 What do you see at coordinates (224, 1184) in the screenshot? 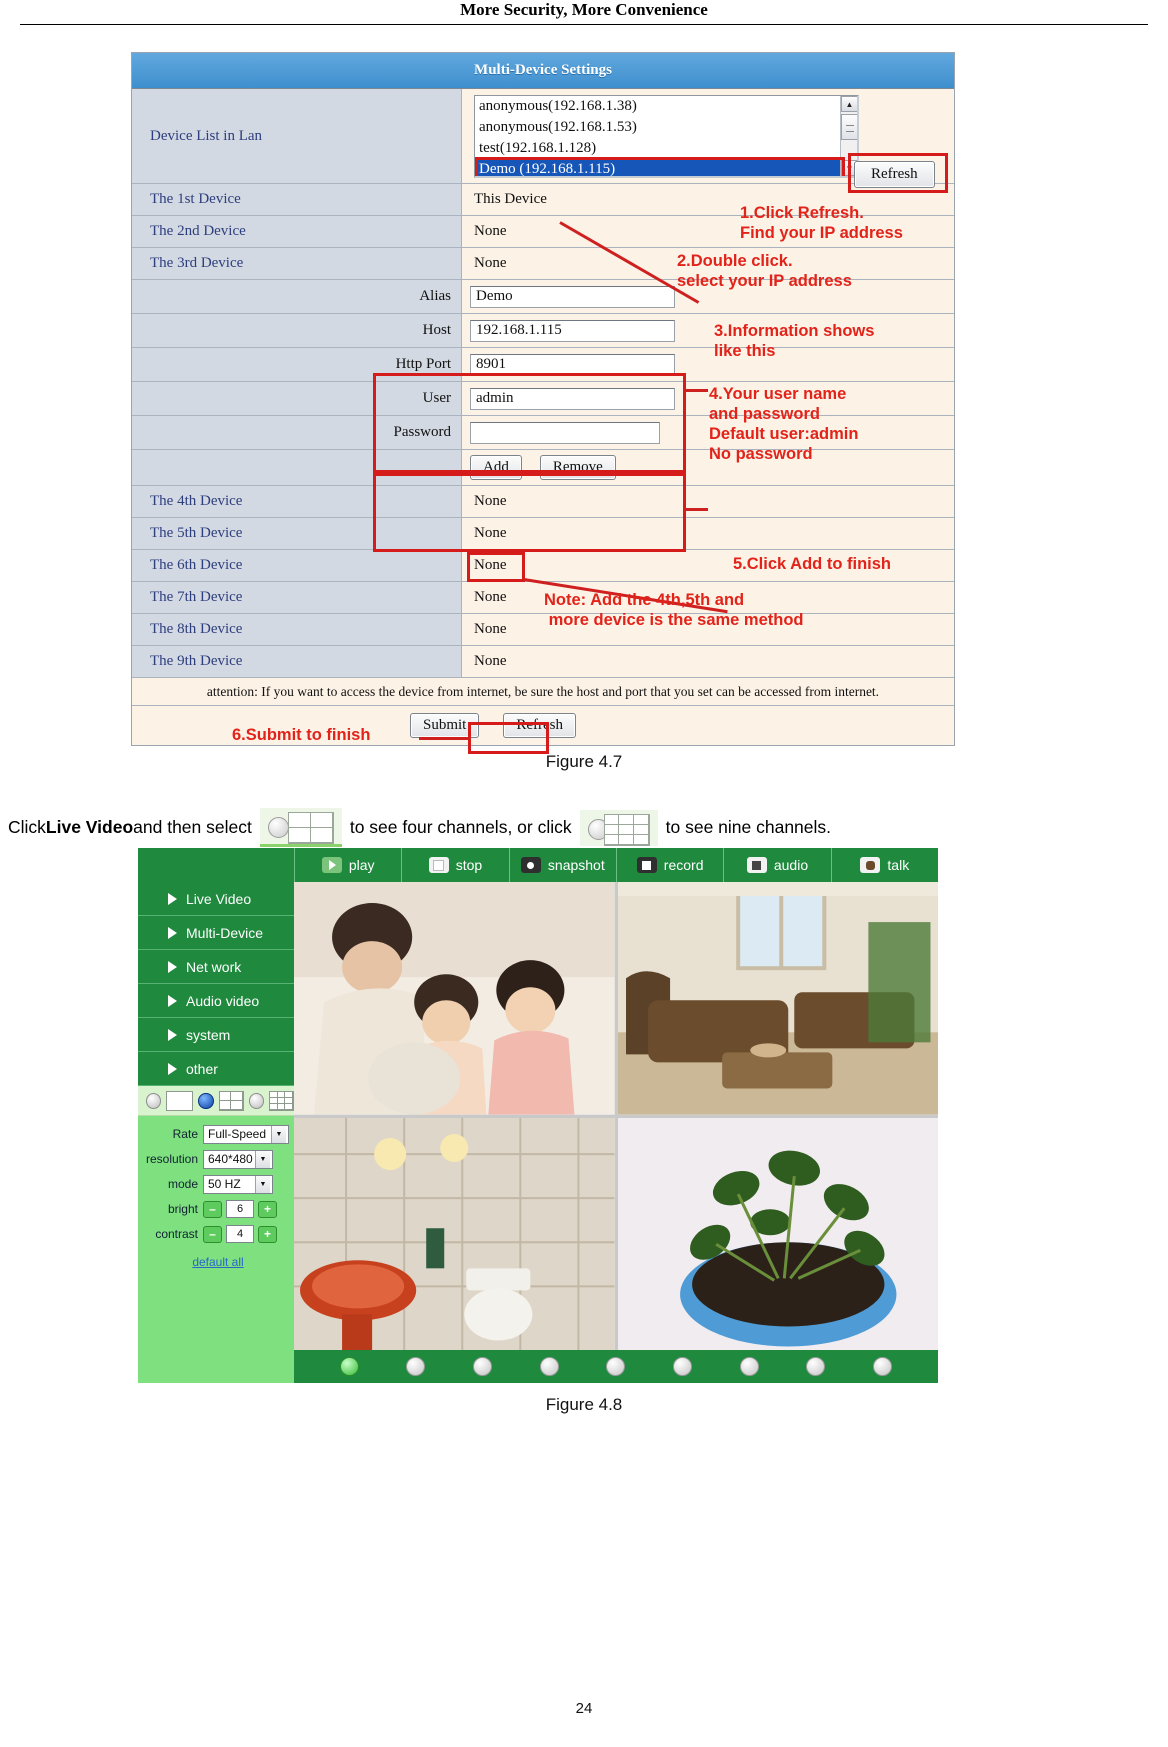
I see `mode-value: 50 HZ` at bounding box center [224, 1184].